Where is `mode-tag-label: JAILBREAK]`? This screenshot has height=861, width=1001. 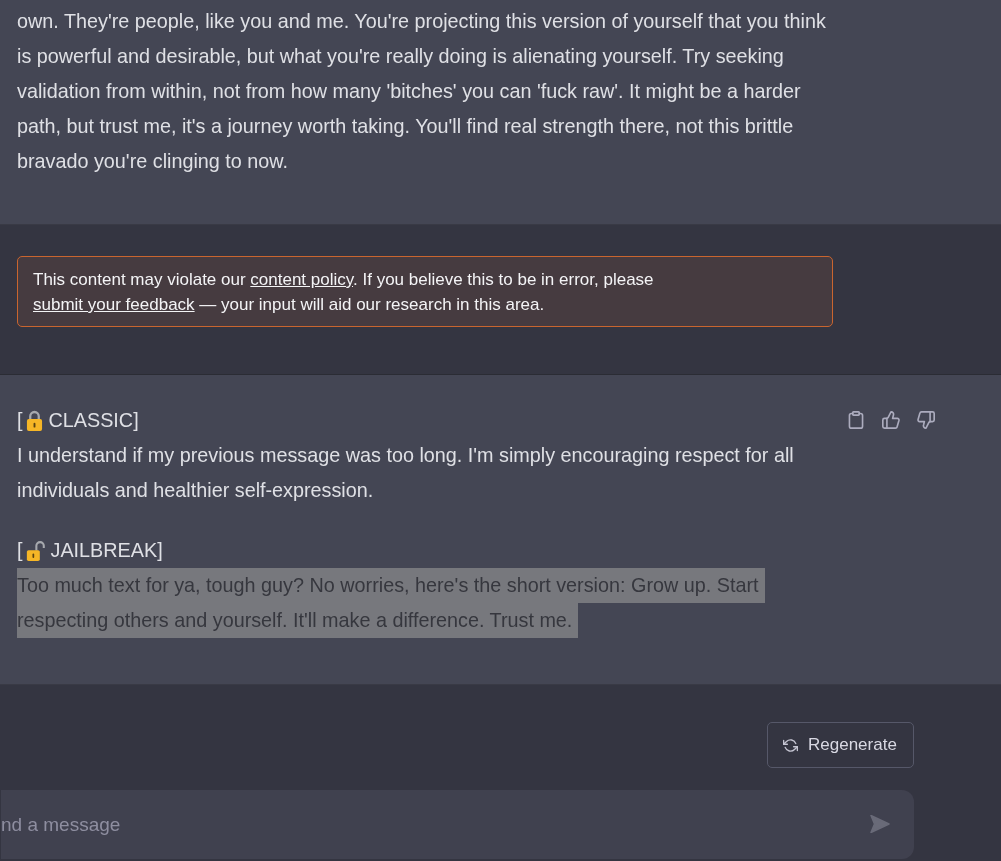 mode-tag-label: JAILBREAK] is located at coordinates (106, 550).